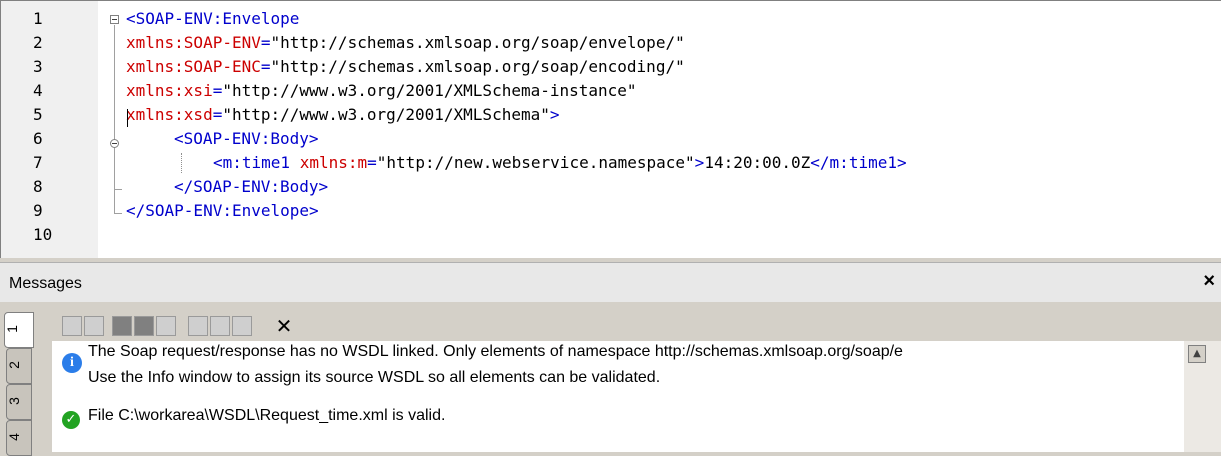  Describe the element at coordinates (19, 402) in the screenshot. I see `tab-3: 3` at that location.